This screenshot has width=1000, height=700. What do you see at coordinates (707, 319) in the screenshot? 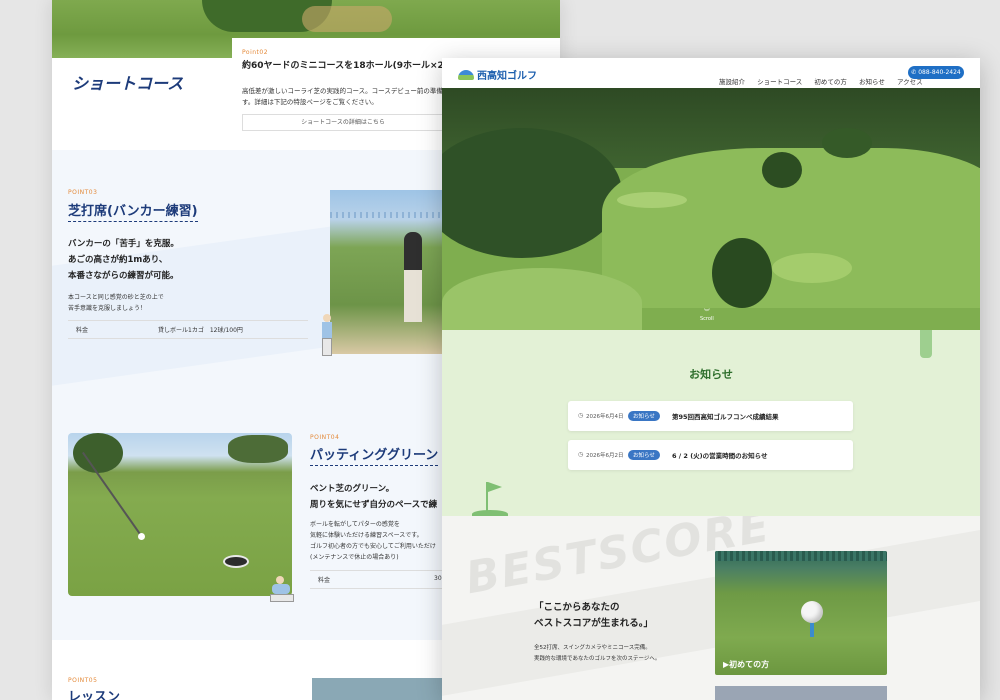
I see `scroll-label: Scroll` at bounding box center [707, 319].